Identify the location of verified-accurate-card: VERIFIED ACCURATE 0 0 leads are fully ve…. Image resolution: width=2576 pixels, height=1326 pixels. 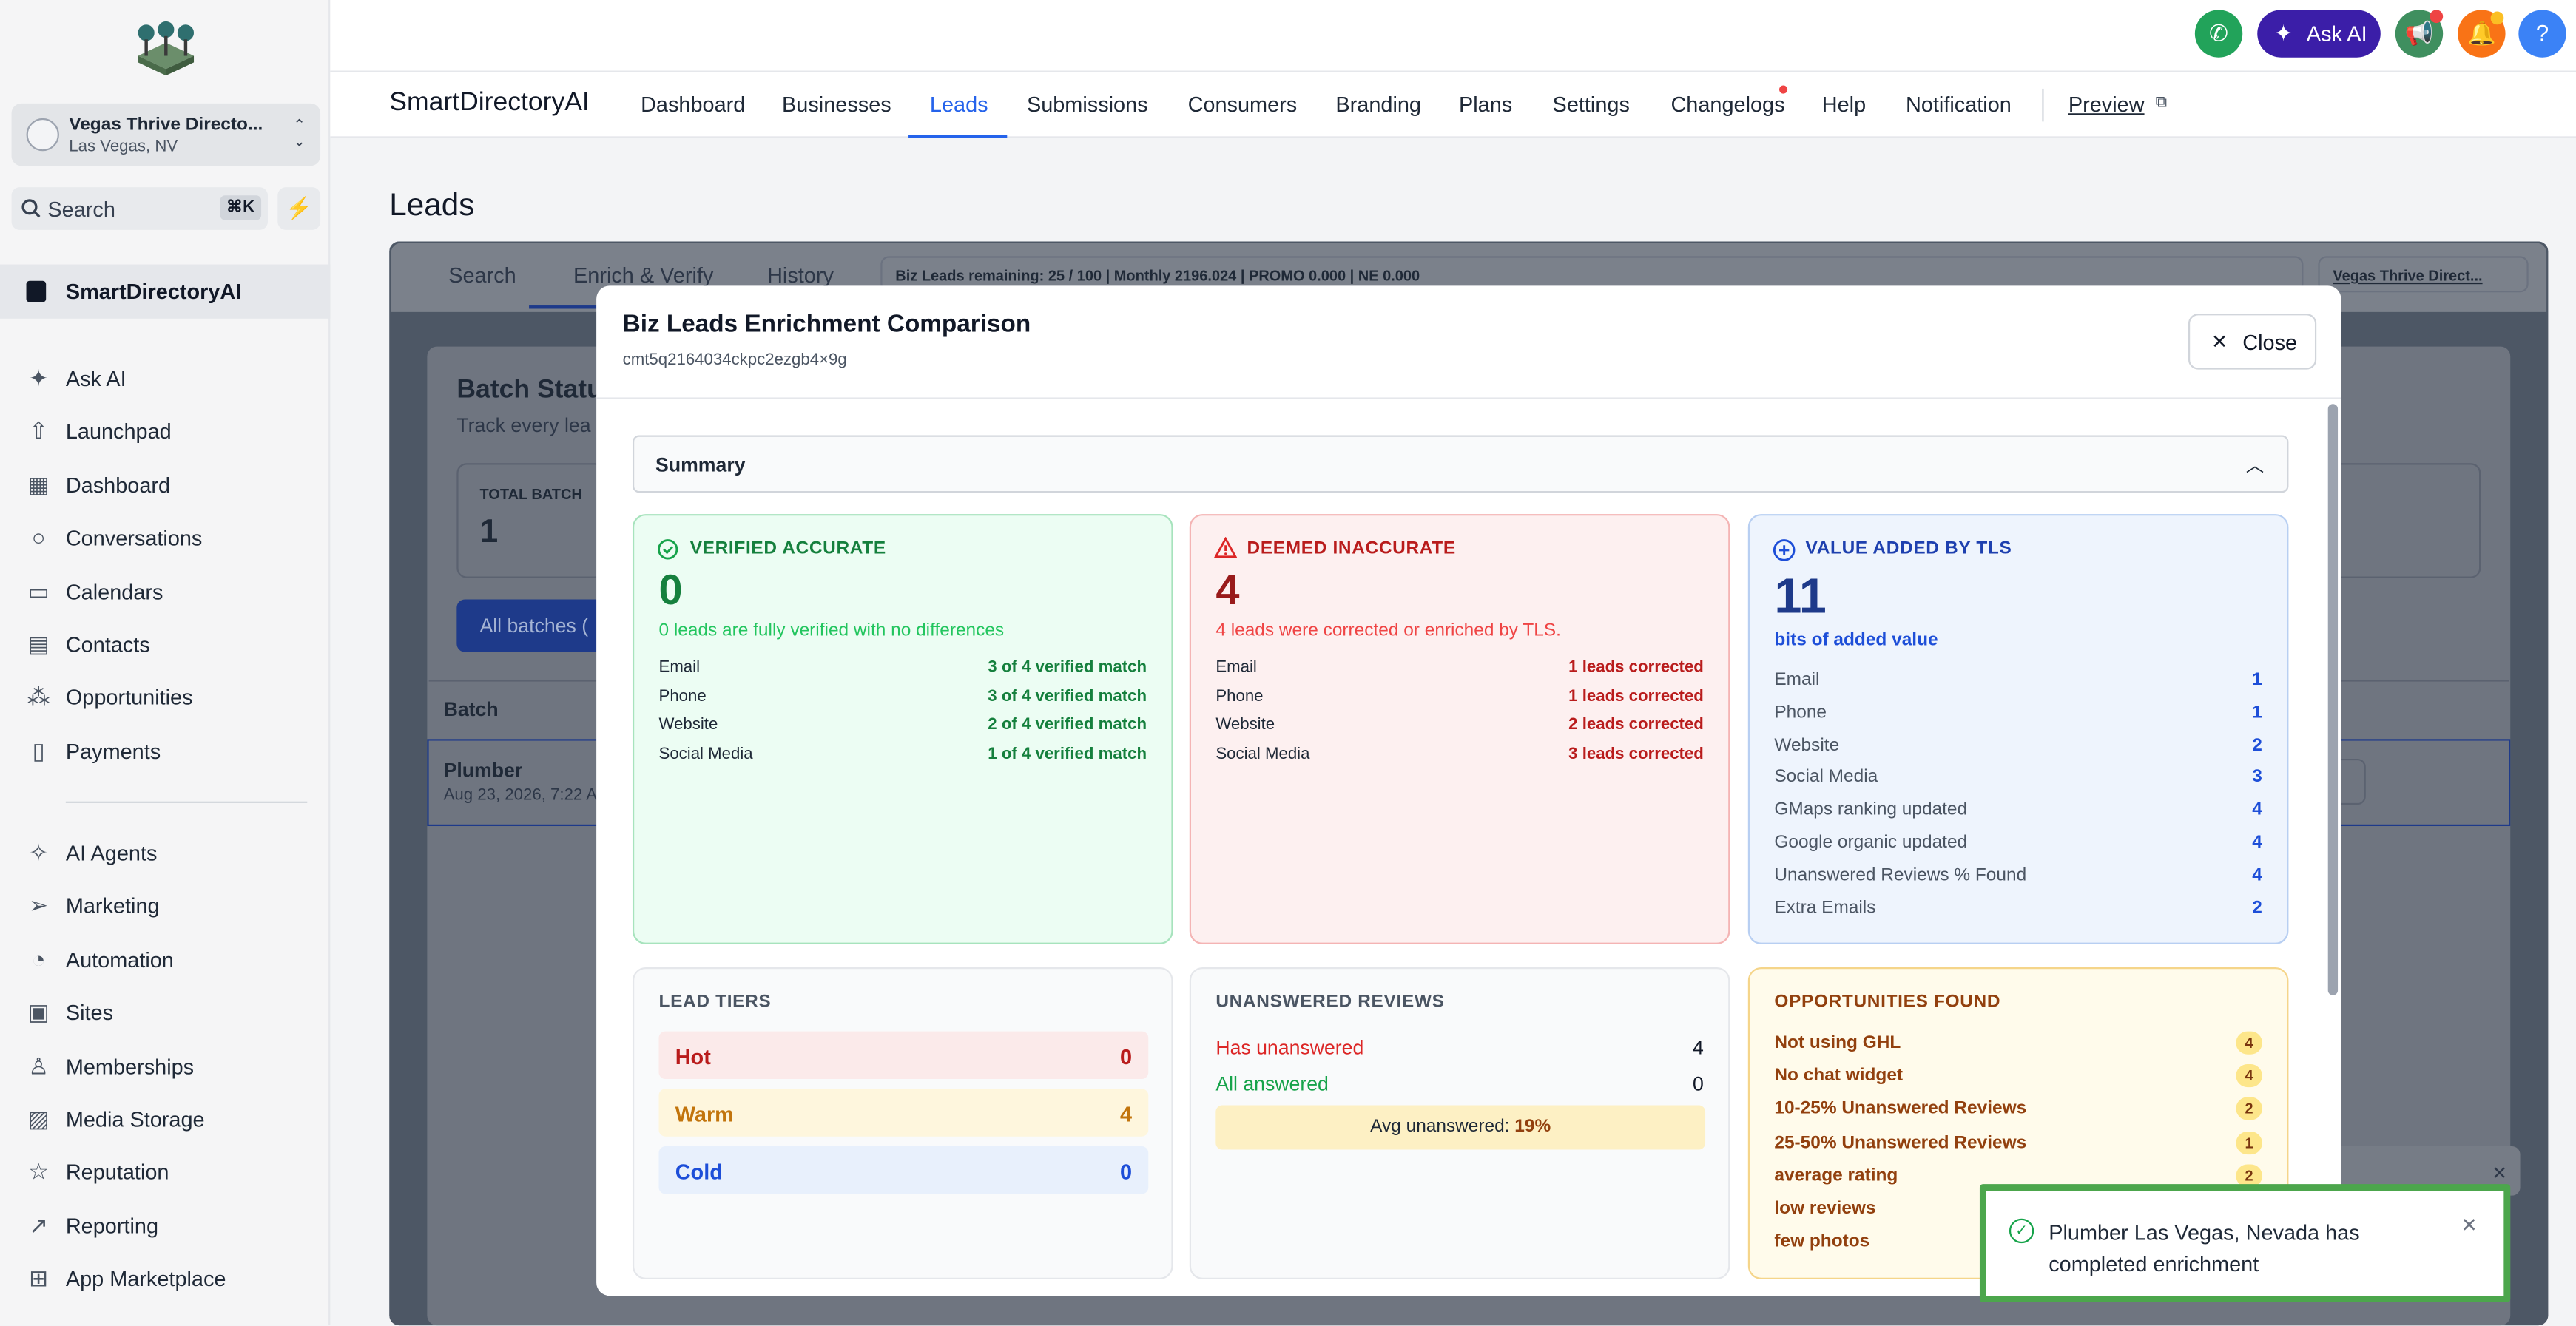
(902, 729).